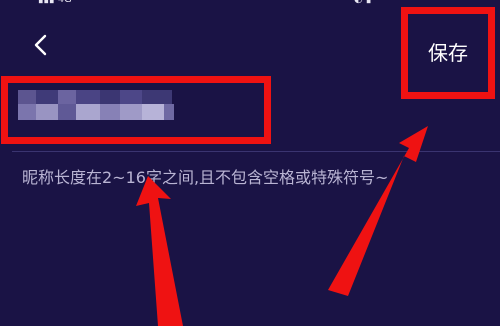 This screenshot has width=500, height=326. I want to click on save-button: 保存, so click(448, 53).